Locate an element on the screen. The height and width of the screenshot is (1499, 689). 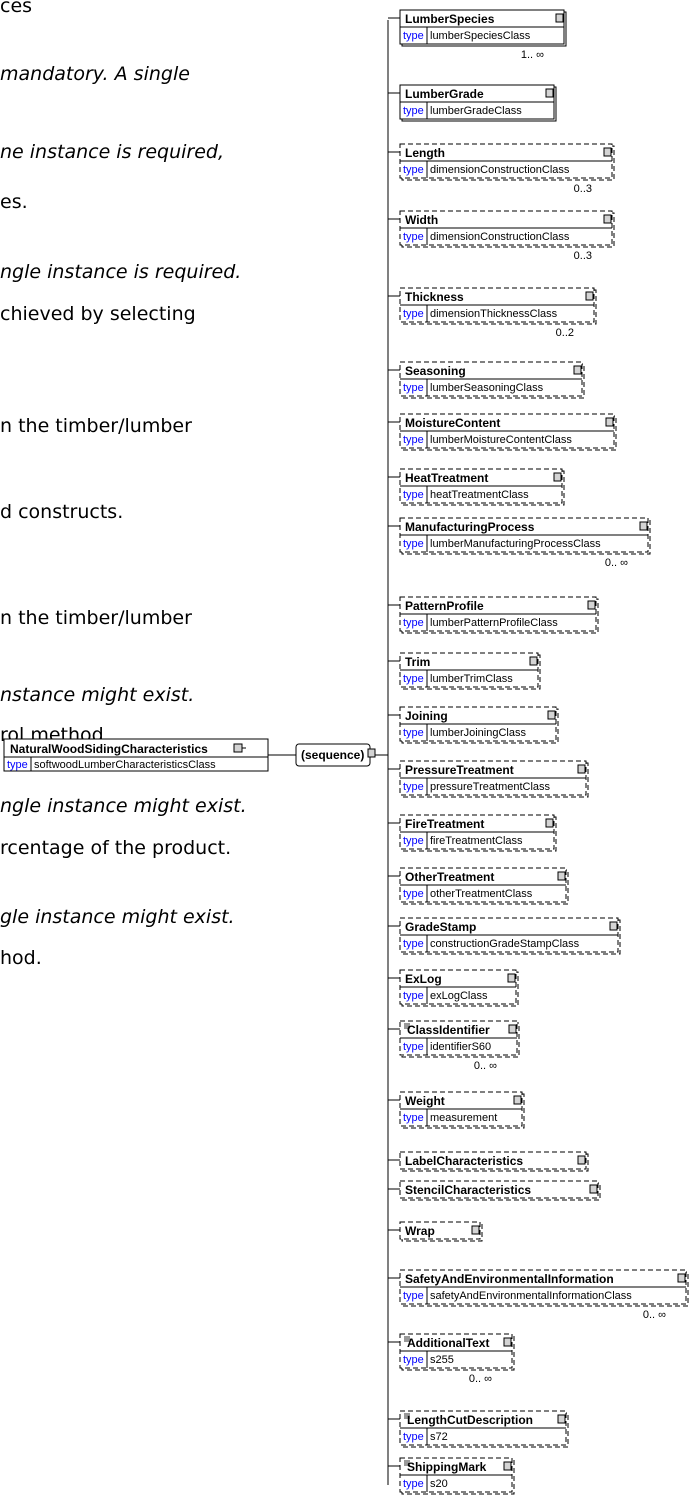
element-type: dimensionConstructionClass is located at coordinates (500, 237).